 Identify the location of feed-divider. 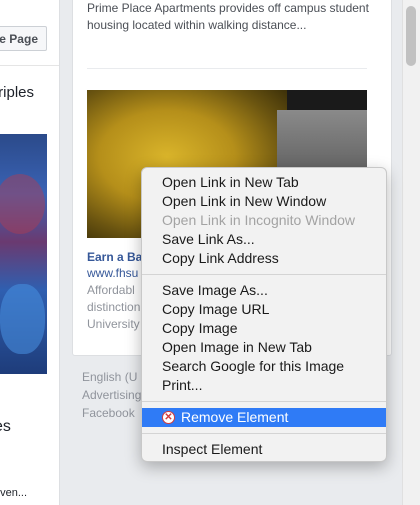
(29, 65).